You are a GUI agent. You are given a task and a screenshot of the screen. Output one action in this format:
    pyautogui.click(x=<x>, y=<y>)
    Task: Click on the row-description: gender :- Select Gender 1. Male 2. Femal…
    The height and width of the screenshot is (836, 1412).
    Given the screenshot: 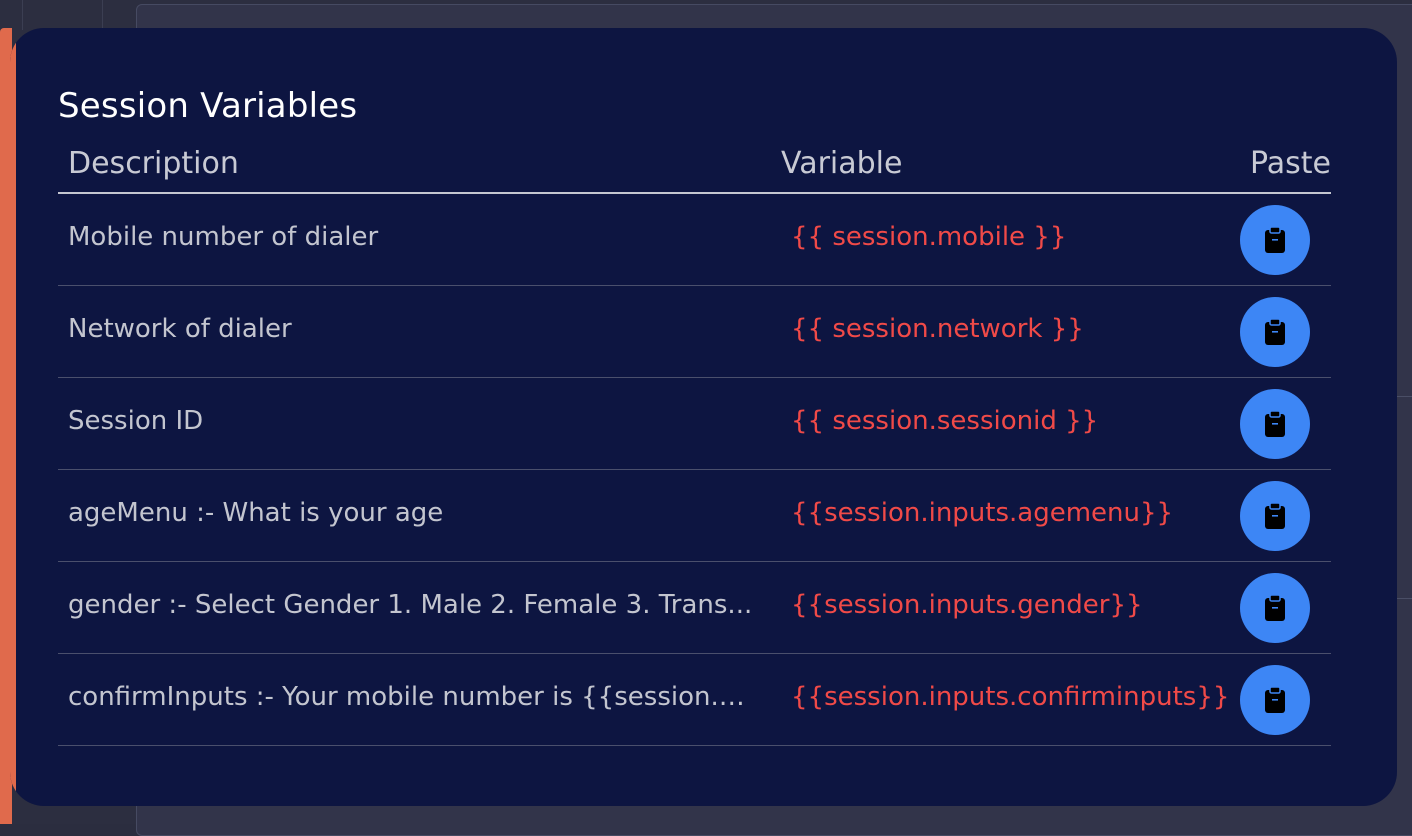 What is the action you would take?
    pyautogui.click(x=410, y=605)
    